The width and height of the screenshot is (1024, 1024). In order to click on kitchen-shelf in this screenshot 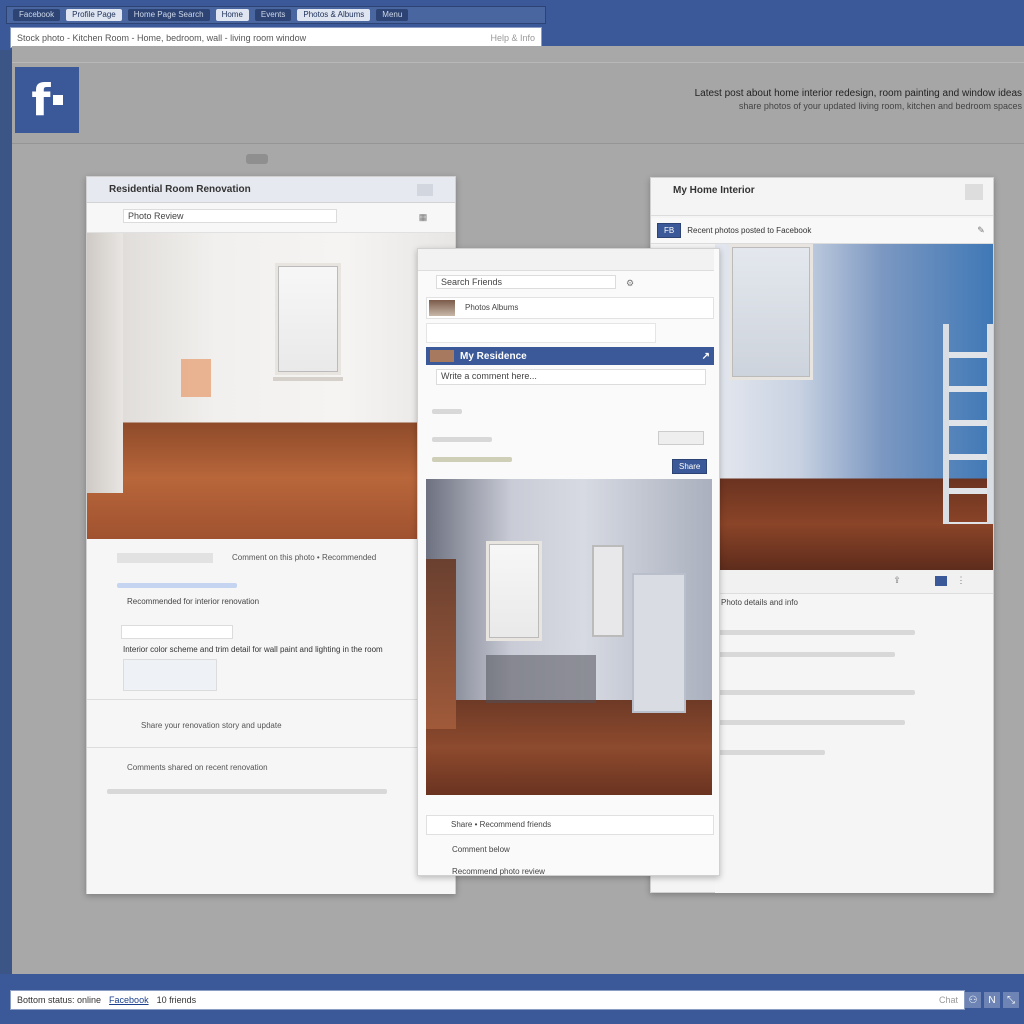, I will do `click(441, 644)`.